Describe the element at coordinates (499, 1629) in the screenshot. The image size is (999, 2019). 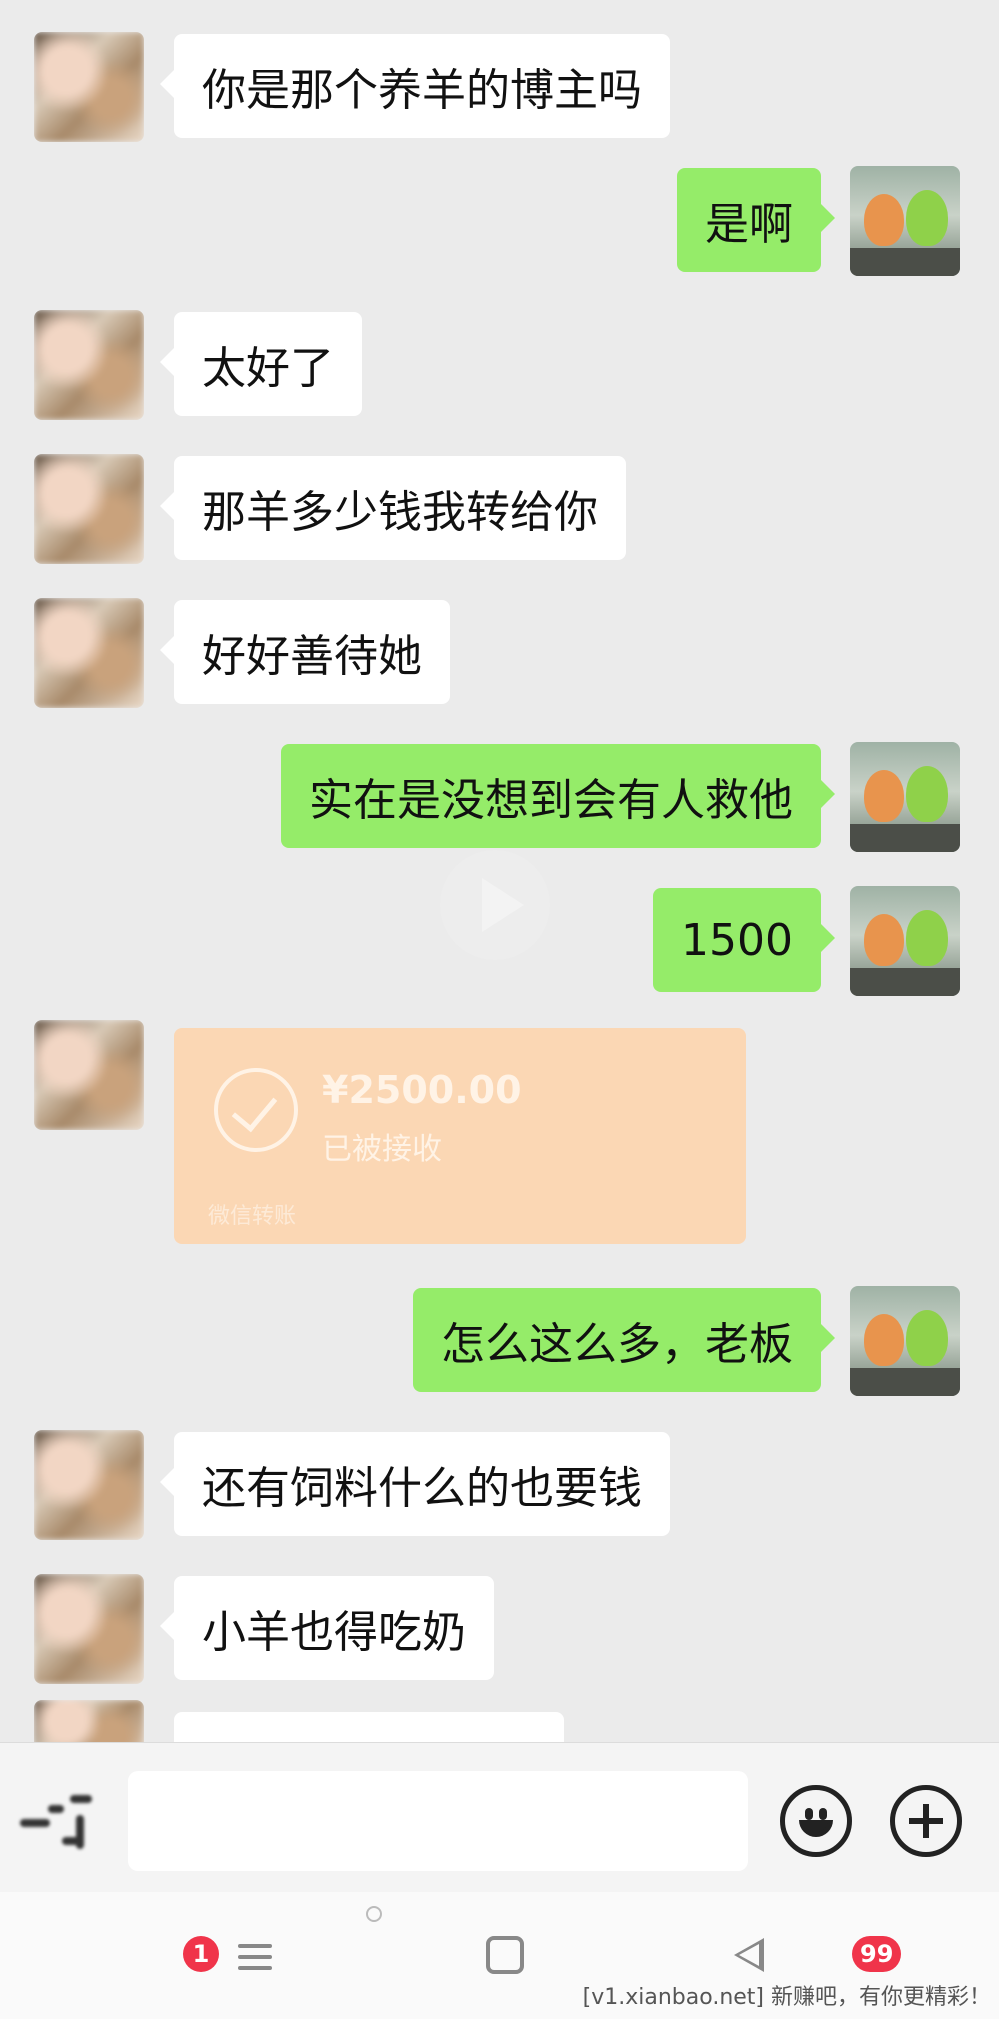
I see `message-row: 小羊也得吃奶` at that location.